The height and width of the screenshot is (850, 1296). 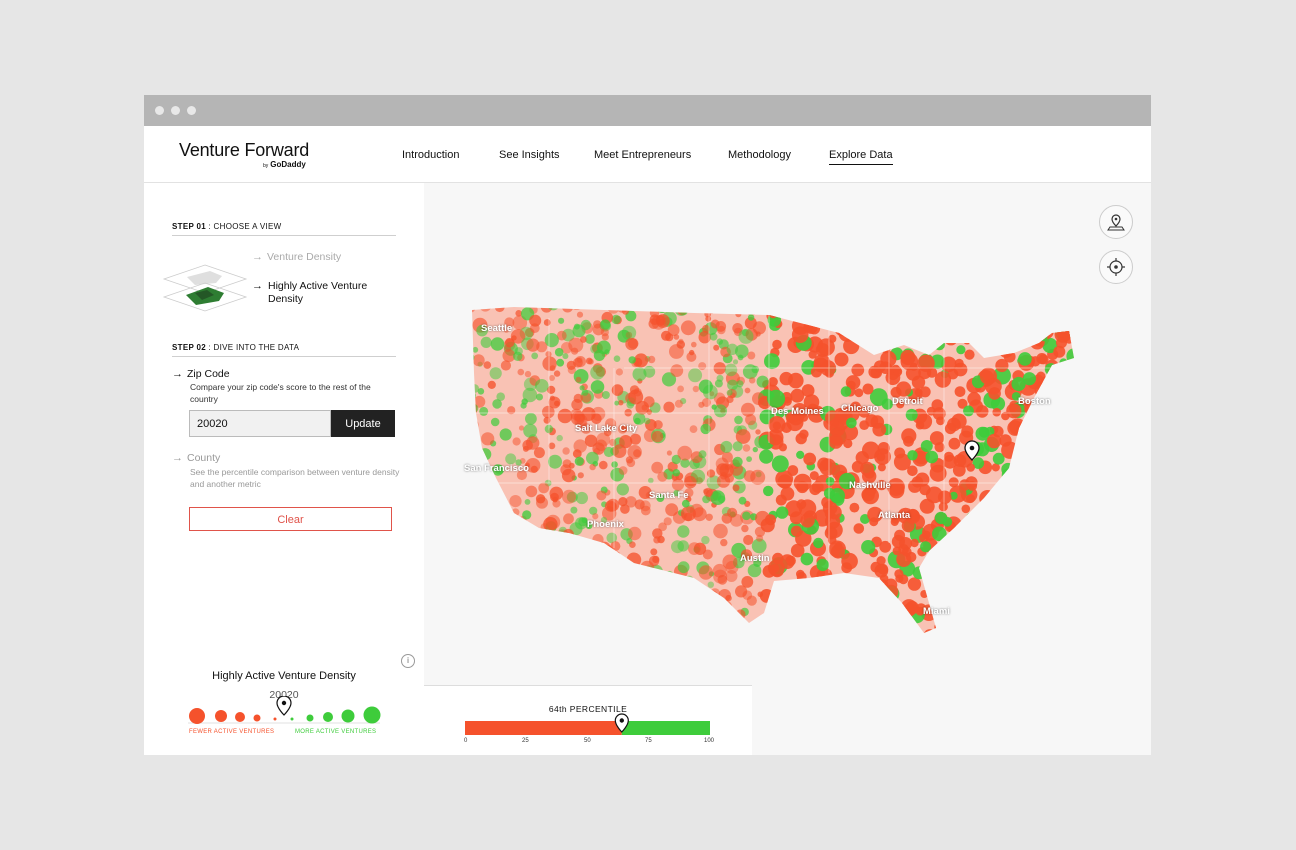 What do you see at coordinates (205, 288) in the screenshot?
I see `layers-thumbnail` at bounding box center [205, 288].